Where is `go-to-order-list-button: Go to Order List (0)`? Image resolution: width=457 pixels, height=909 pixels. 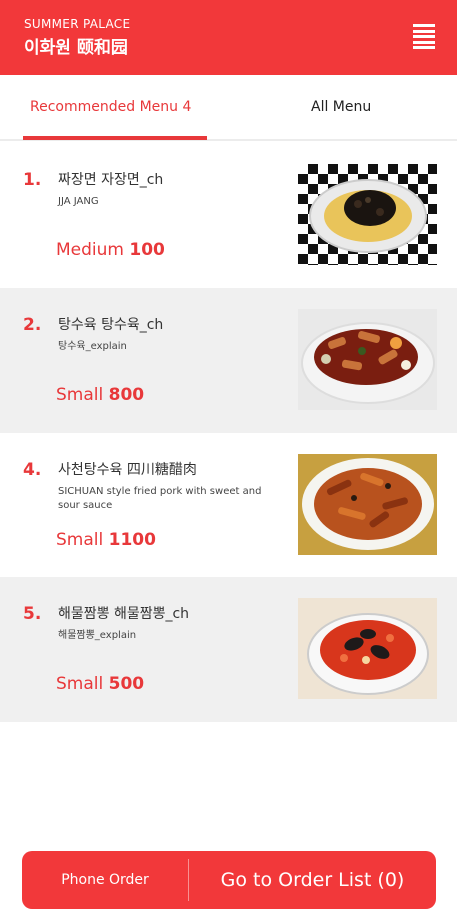
go-to-order-list-button: Go to Order List (0) is located at coordinates (312, 880).